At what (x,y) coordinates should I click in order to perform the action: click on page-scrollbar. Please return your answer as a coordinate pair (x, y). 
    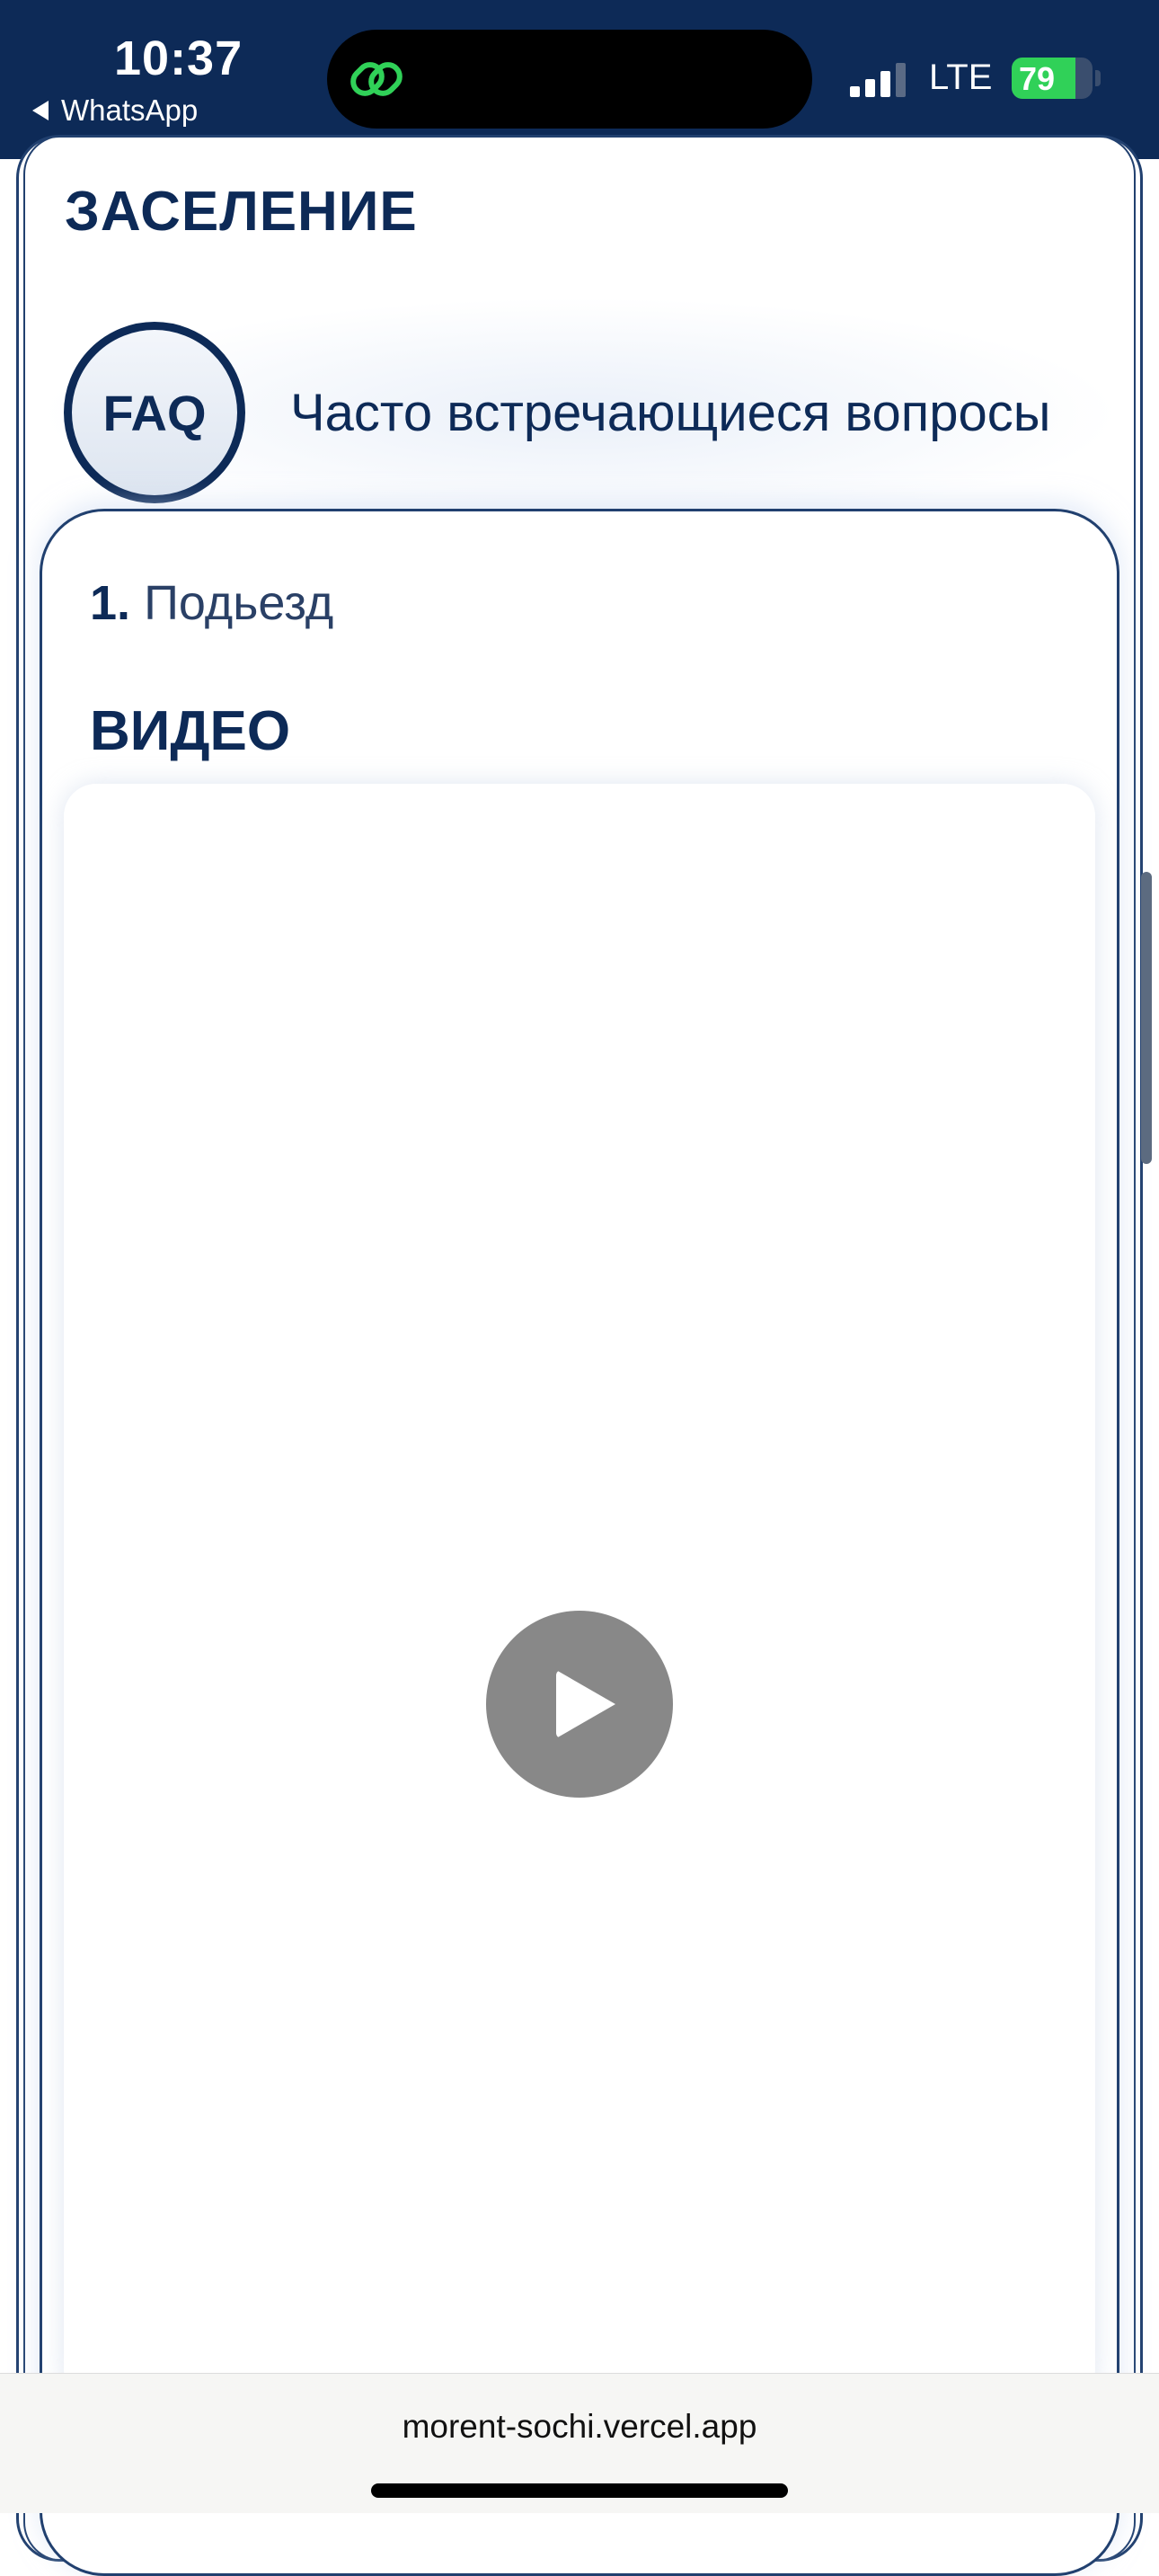
    Looking at the image, I should click on (1146, 1018).